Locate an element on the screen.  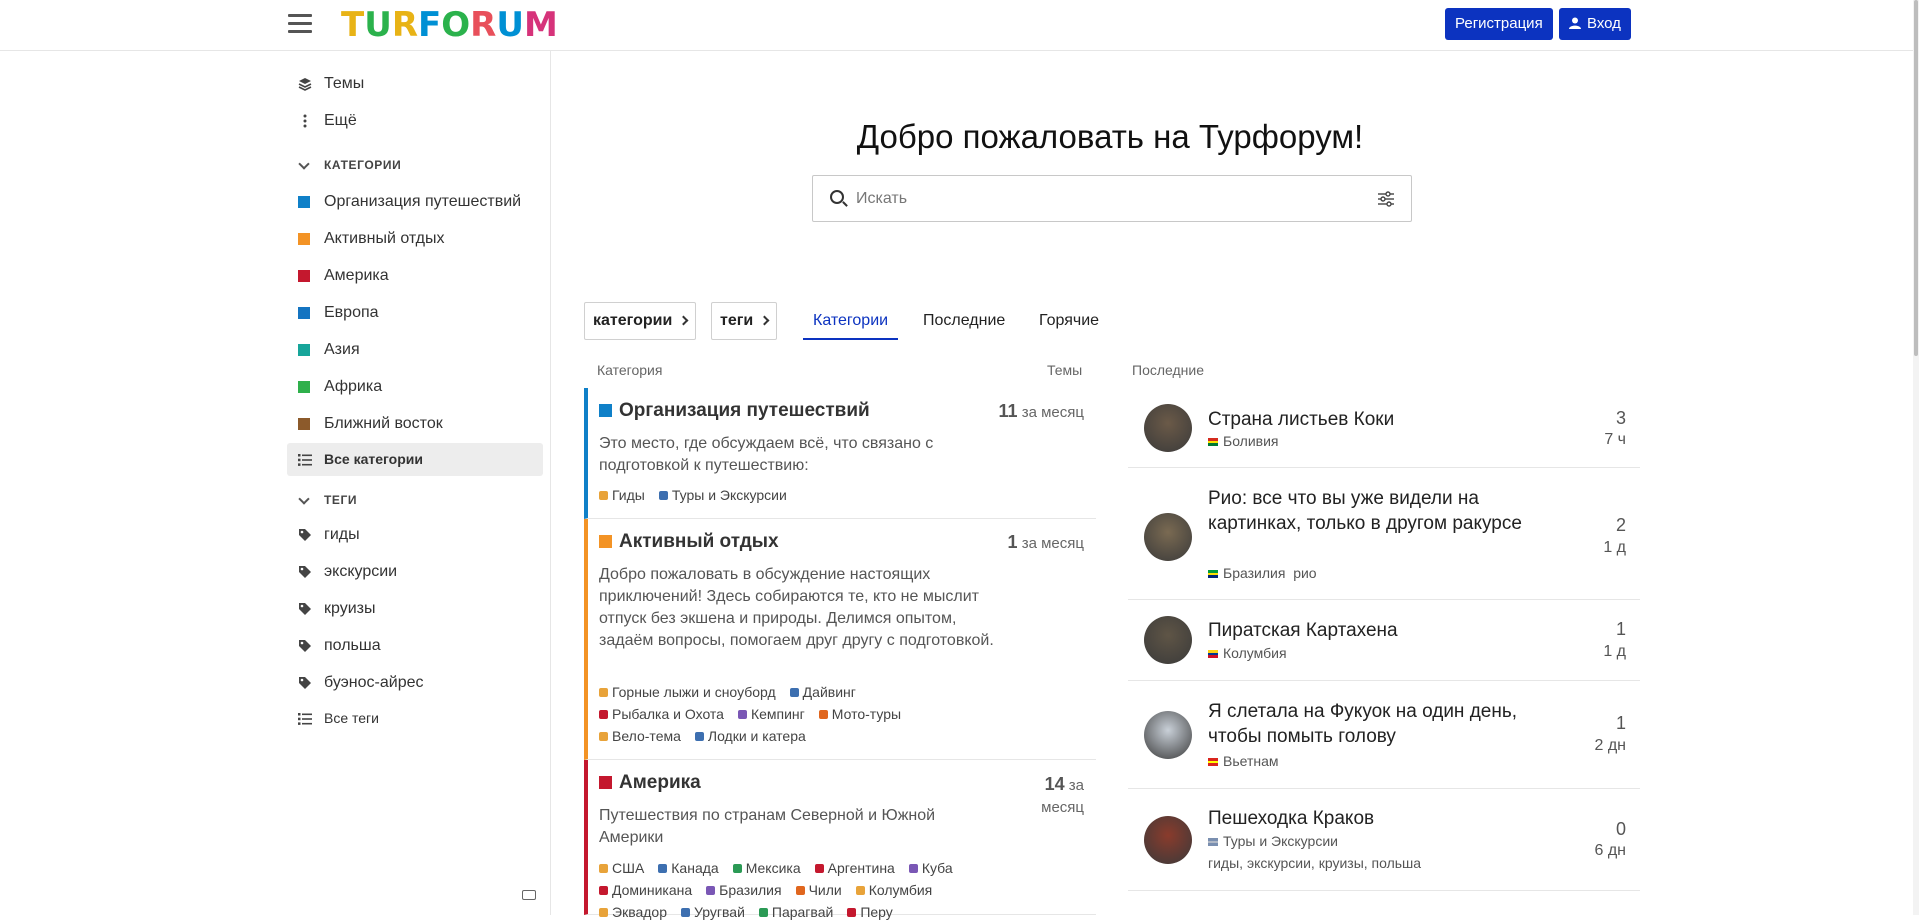
subcategory-link: Парагвай is located at coordinates (795, 912).